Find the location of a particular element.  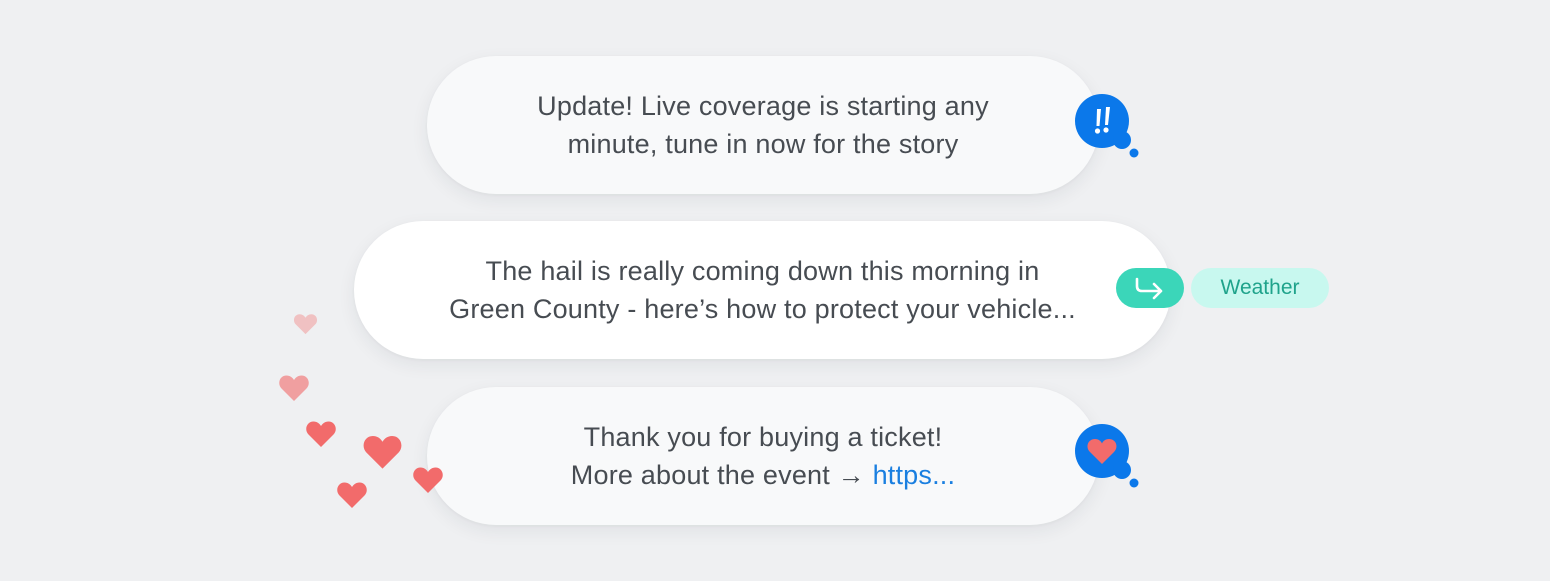

message-line: minute, tune in now for the story is located at coordinates (763, 144).